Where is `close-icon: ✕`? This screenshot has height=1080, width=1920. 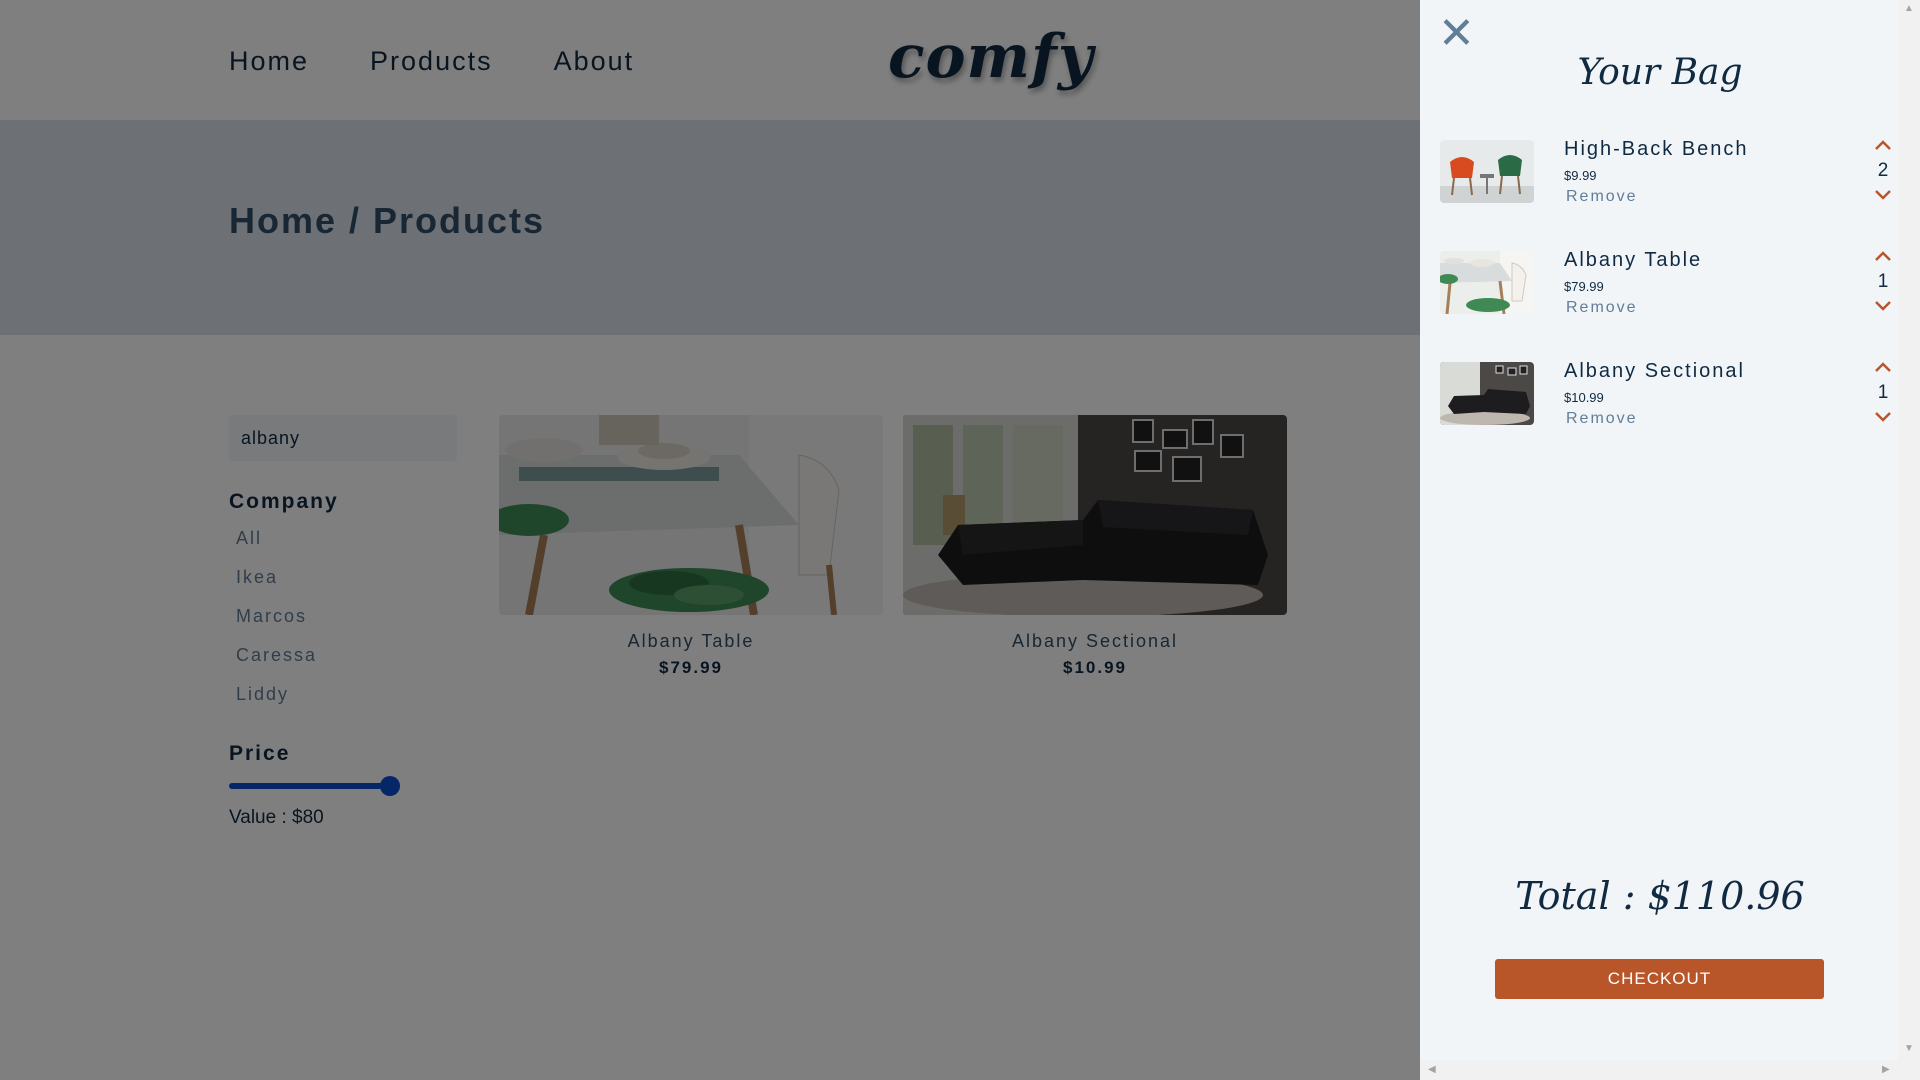
close-icon: ✕ is located at coordinates (1458, 34).